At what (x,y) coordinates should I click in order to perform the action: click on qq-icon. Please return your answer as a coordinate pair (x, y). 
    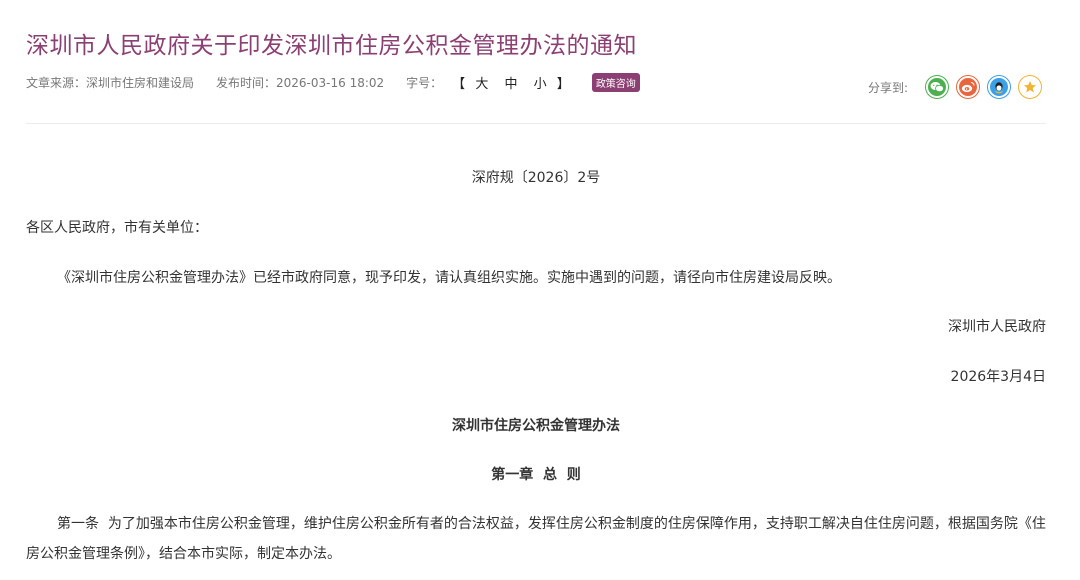
    Looking at the image, I should click on (999, 87).